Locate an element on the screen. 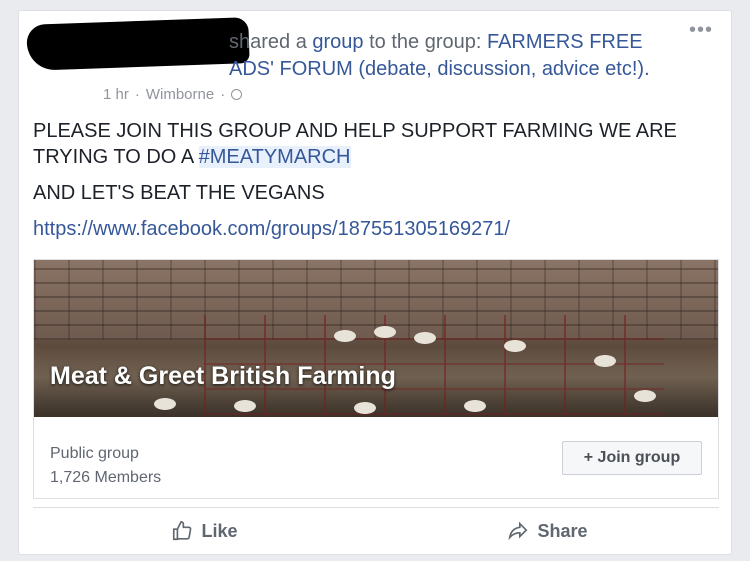 The image size is (750, 561). post-actions: Like Share is located at coordinates (376, 531).